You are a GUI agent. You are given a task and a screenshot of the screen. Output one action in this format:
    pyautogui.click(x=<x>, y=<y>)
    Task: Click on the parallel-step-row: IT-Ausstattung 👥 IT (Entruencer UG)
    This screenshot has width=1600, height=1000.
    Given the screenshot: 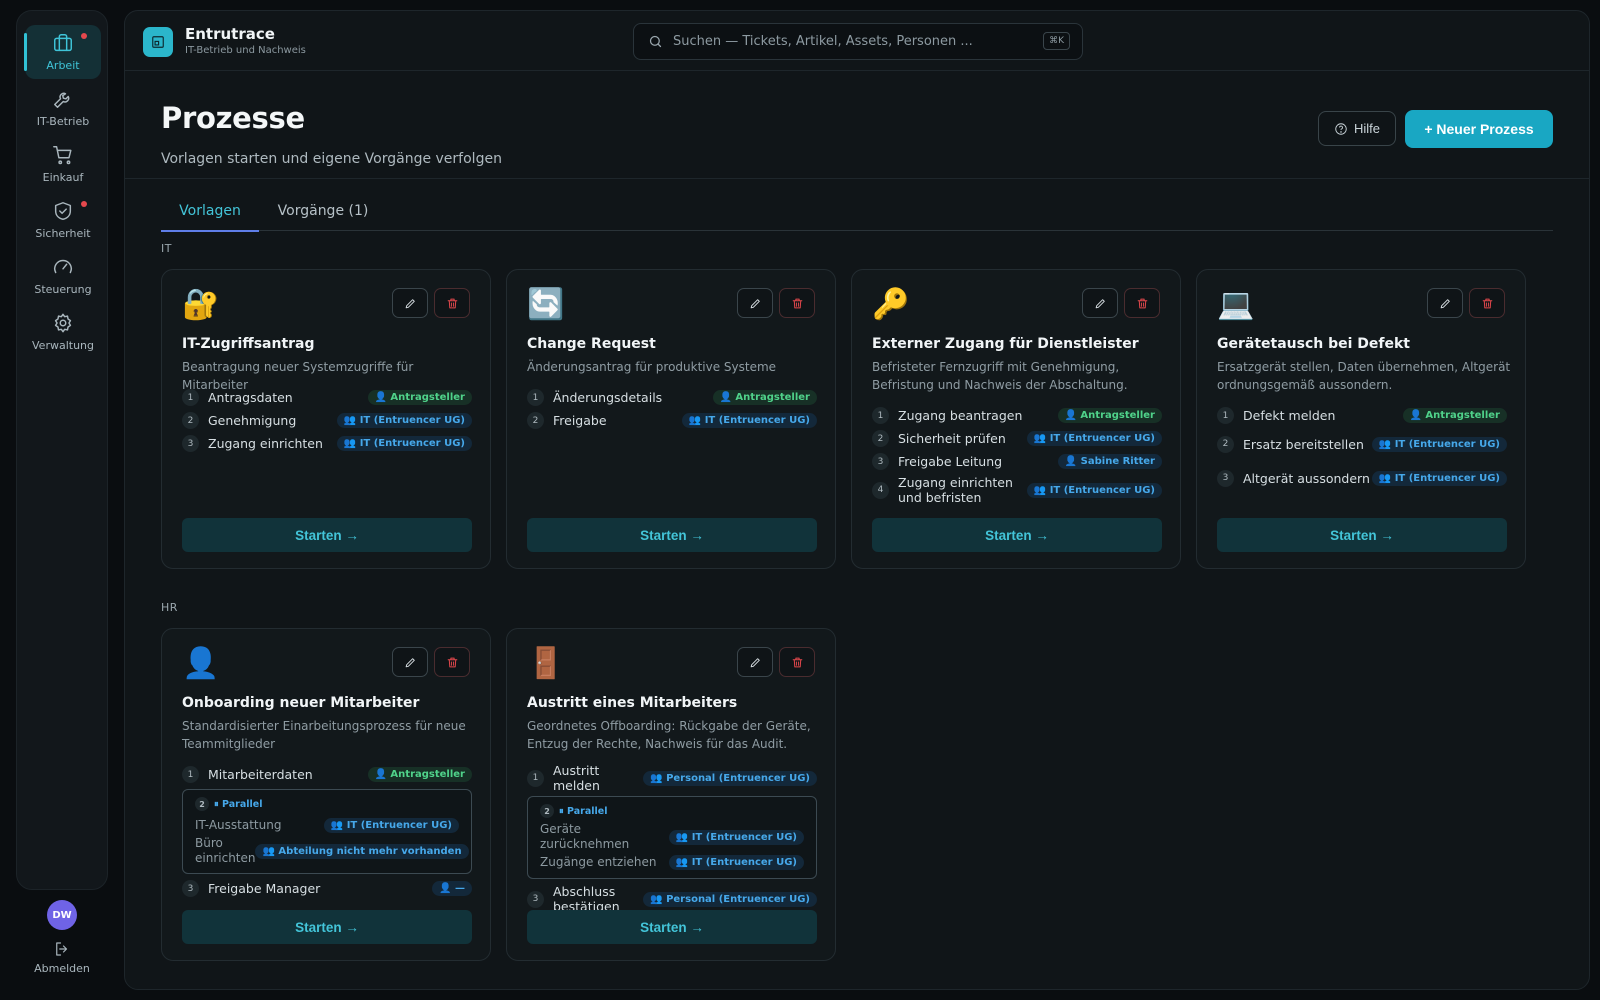 What is the action you would take?
    pyautogui.click(x=327, y=825)
    